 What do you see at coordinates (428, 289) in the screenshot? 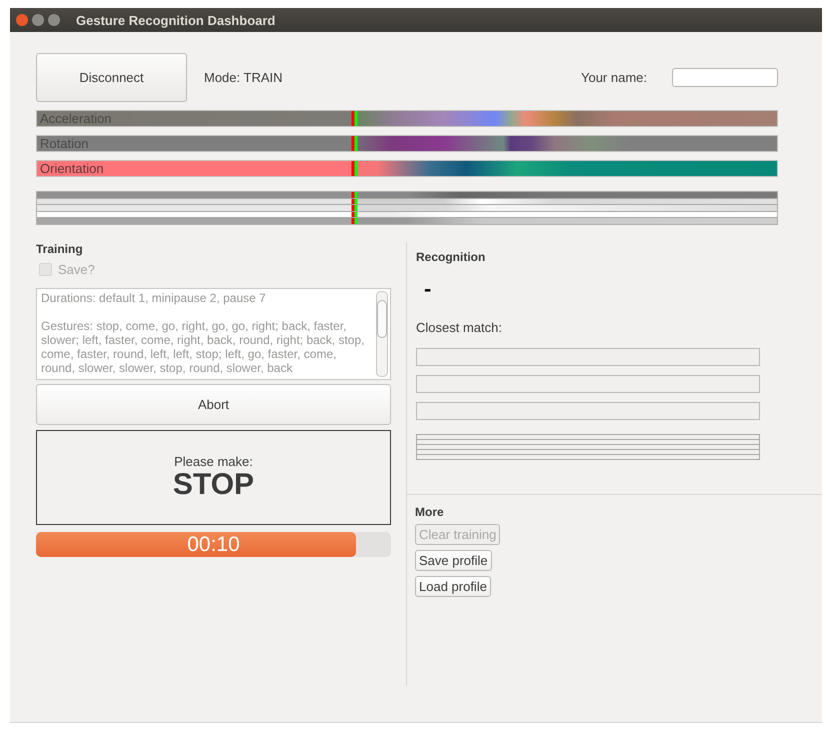
I see `recognition-result: -` at bounding box center [428, 289].